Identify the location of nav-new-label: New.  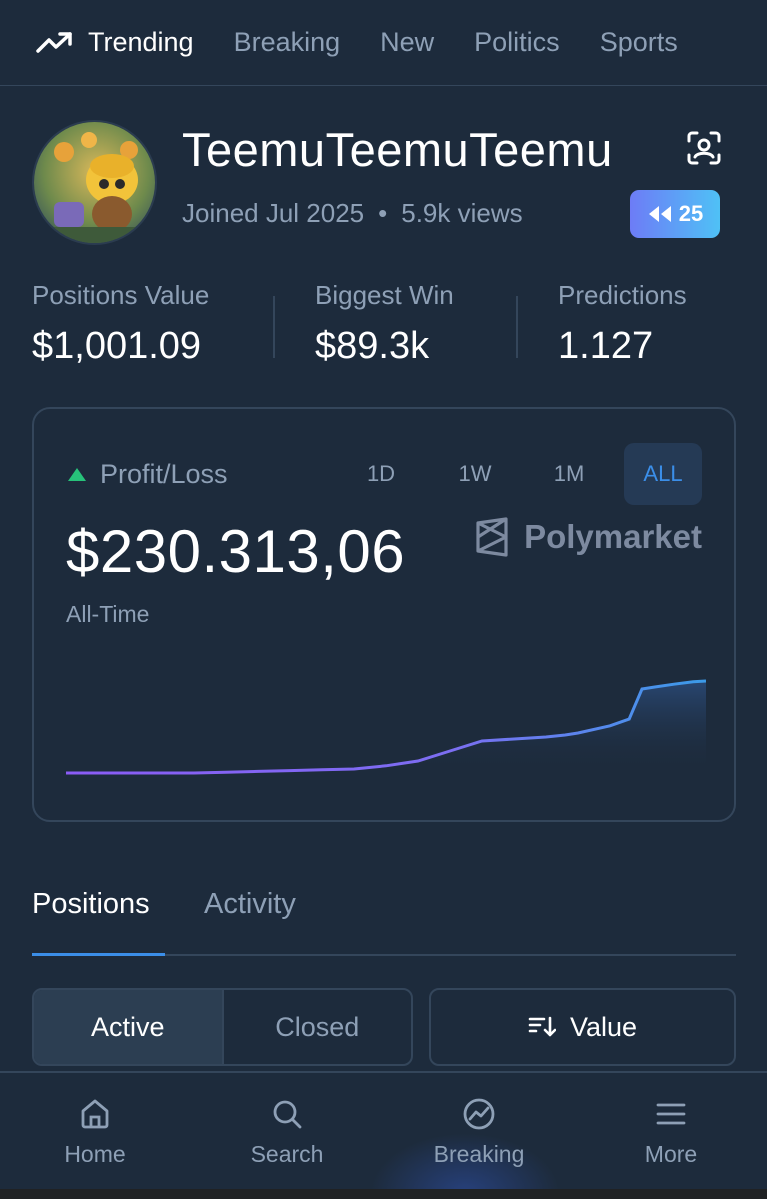
(407, 42).